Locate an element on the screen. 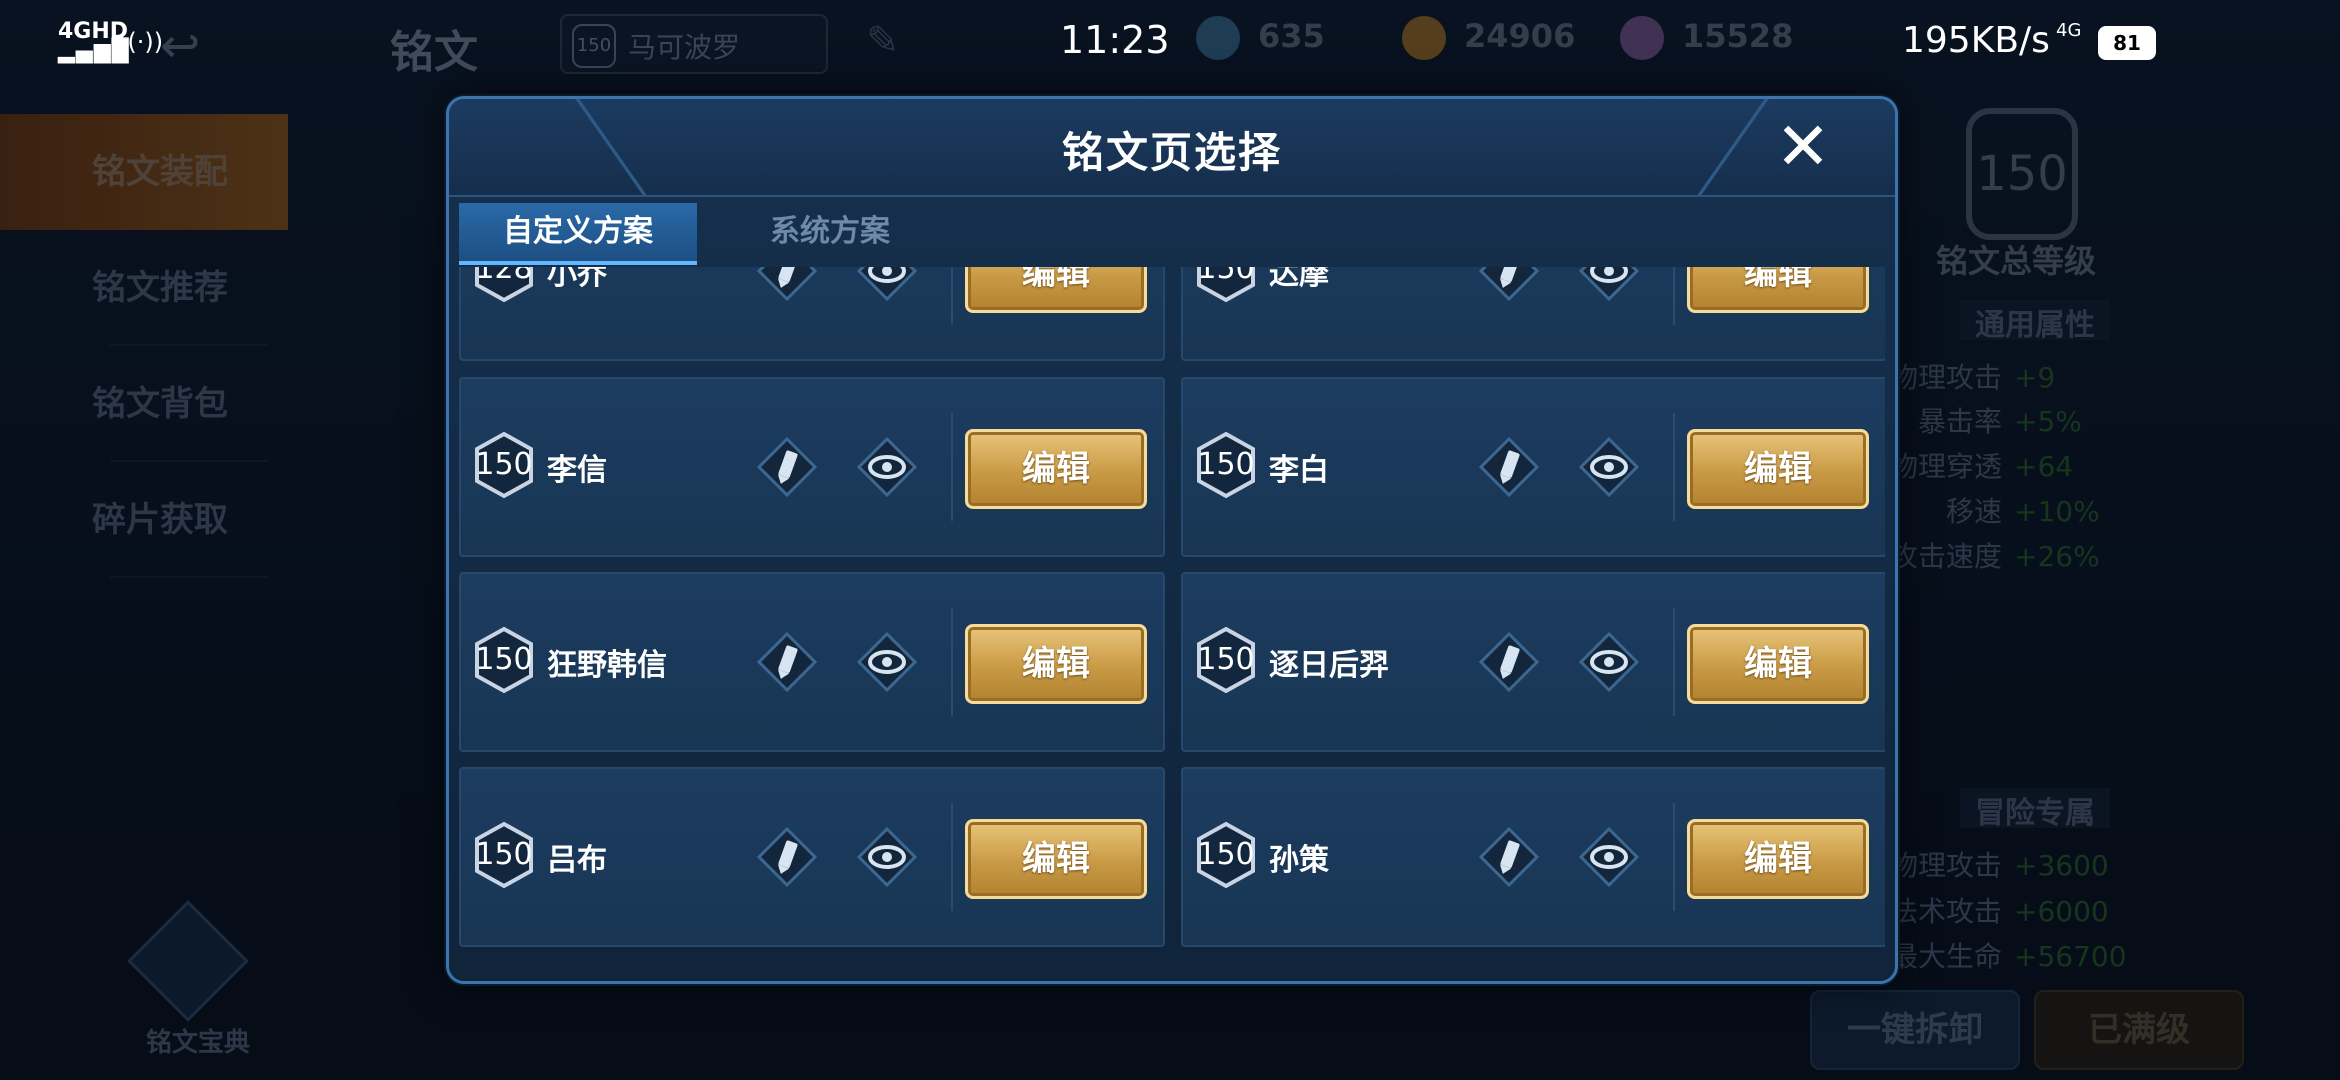 Image resolution: width=2340 pixels, height=1080 pixels. menu-item-fragments: 碎片获取 is located at coordinates (144, 520).